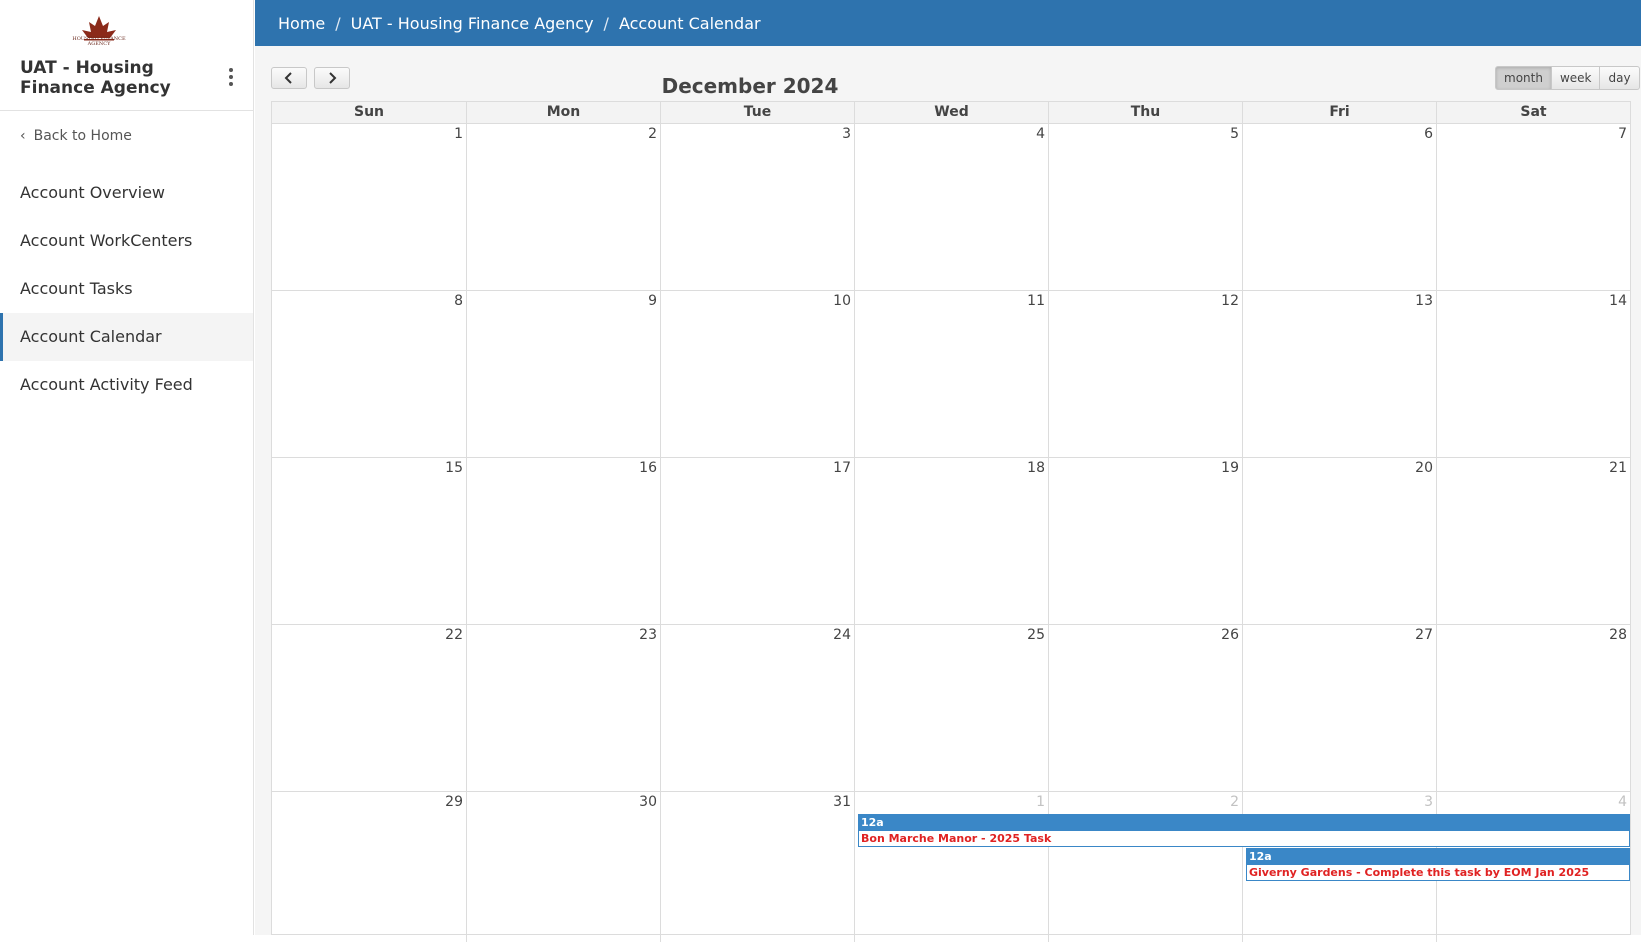 The height and width of the screenshot is (942, 1641). What do you see at coordinates (1438, 857) in the screenshot?
I see `event-time: 12a` at bounding box center [1438, 857].